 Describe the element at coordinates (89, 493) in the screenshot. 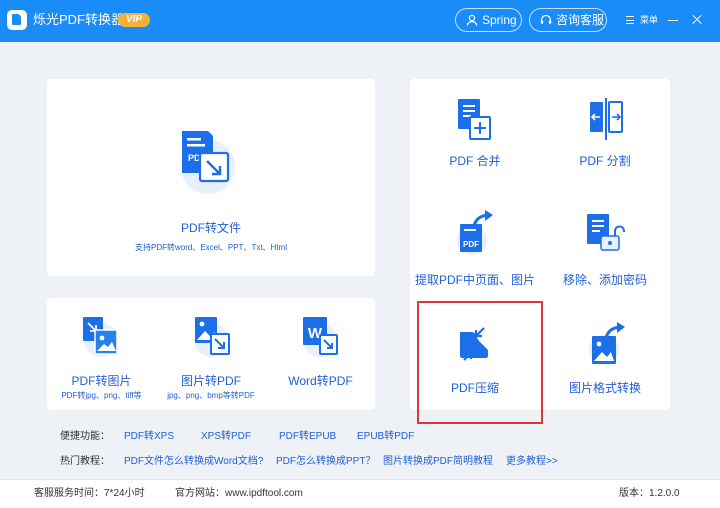

I see `service-time: 客服服务时间：7*24小时` at that location.